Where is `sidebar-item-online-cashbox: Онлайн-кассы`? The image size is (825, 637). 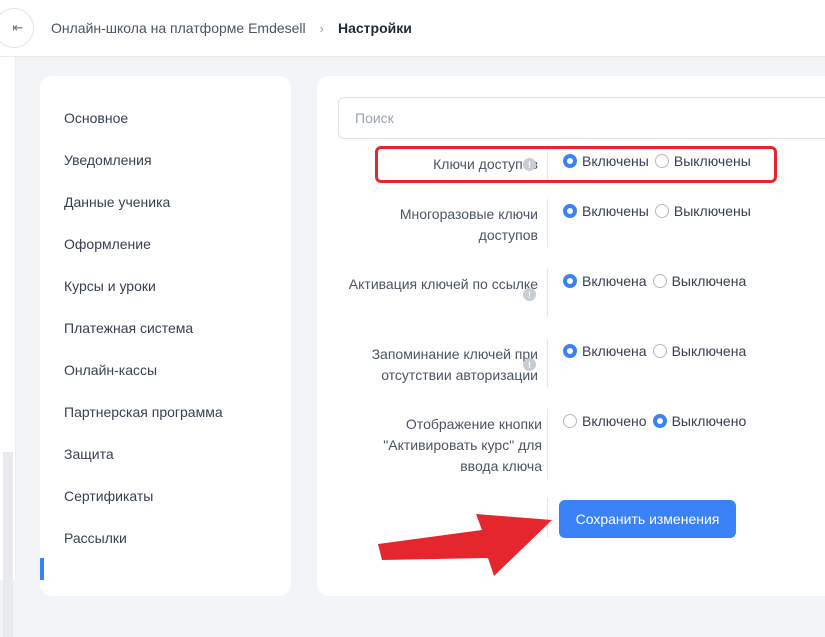
sidebar-item-online-cashbox: Онлайн-кассы is located at coordinates (110, 370).